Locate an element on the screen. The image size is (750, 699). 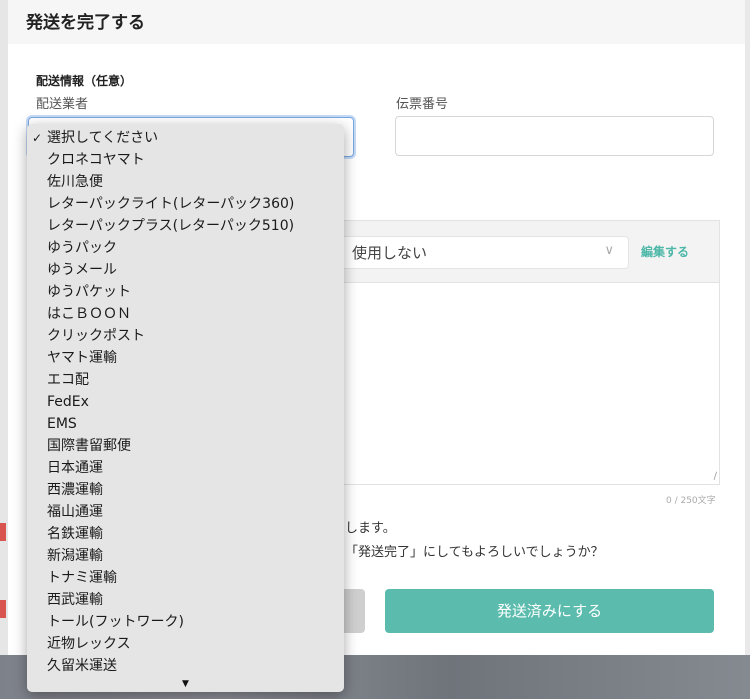
carrier-option: 新潟運輸 is located at coordinates (185, 556).